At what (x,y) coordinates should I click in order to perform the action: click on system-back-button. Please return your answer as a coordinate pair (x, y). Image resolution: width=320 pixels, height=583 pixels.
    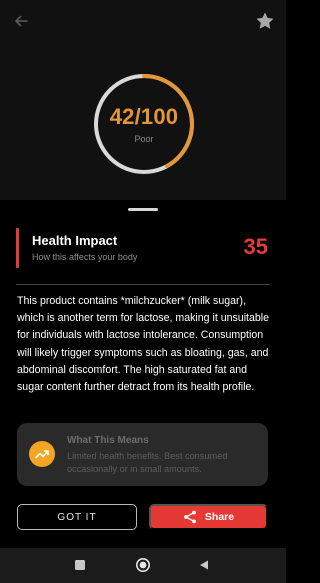
    Looking at the image, I should click on (204, 565).